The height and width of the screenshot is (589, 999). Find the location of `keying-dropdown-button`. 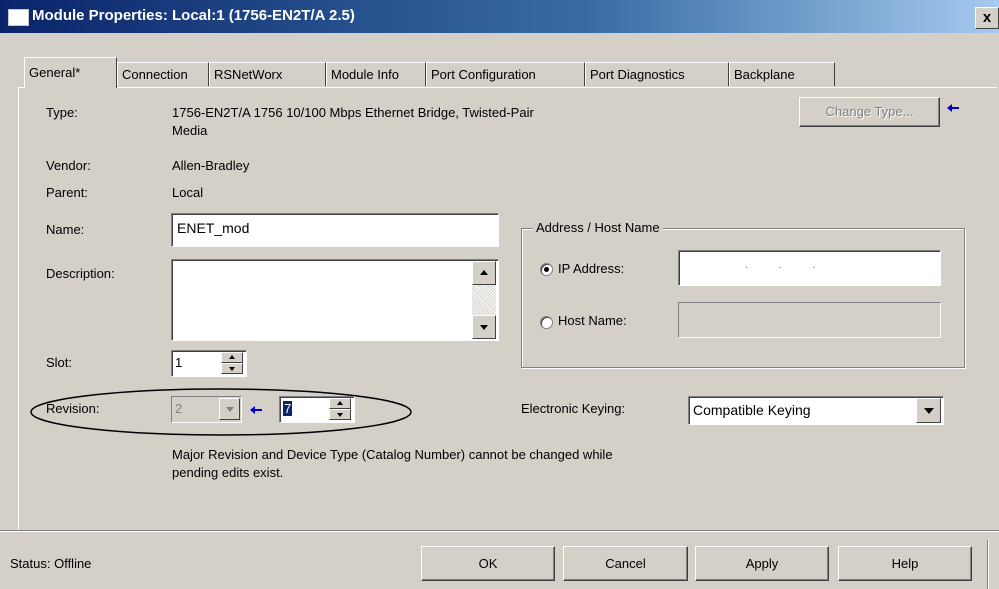

keying-dropdown-button is located at coordinates (928, 410).